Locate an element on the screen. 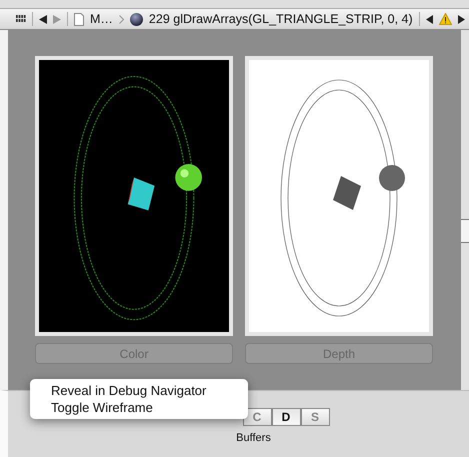 This screenshot has height=457, width=469. chevron-icon is located at coordinates (121, 19).